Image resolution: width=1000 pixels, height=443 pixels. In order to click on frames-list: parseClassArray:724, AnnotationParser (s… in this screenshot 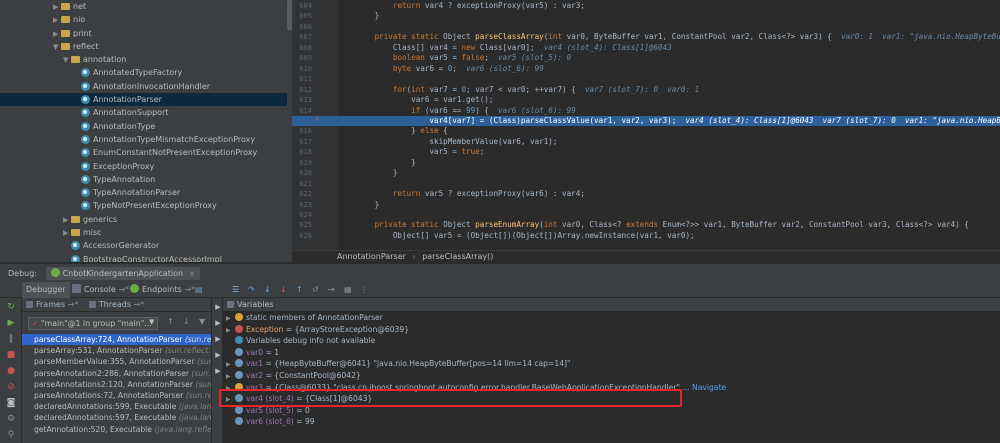, I will do `click(116, 388)`.